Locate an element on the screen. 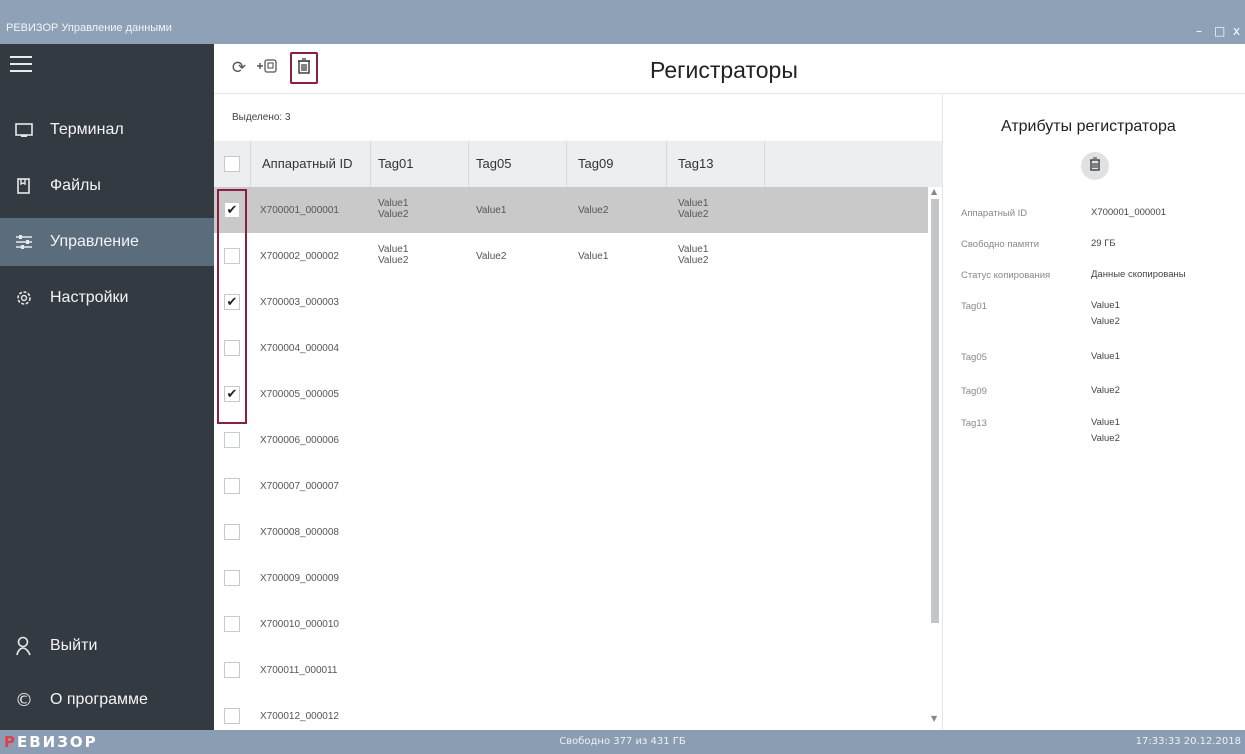 This screenshot has height=754, width=1245. table-row: X700010_000010 is located at coordinates (571, 624).